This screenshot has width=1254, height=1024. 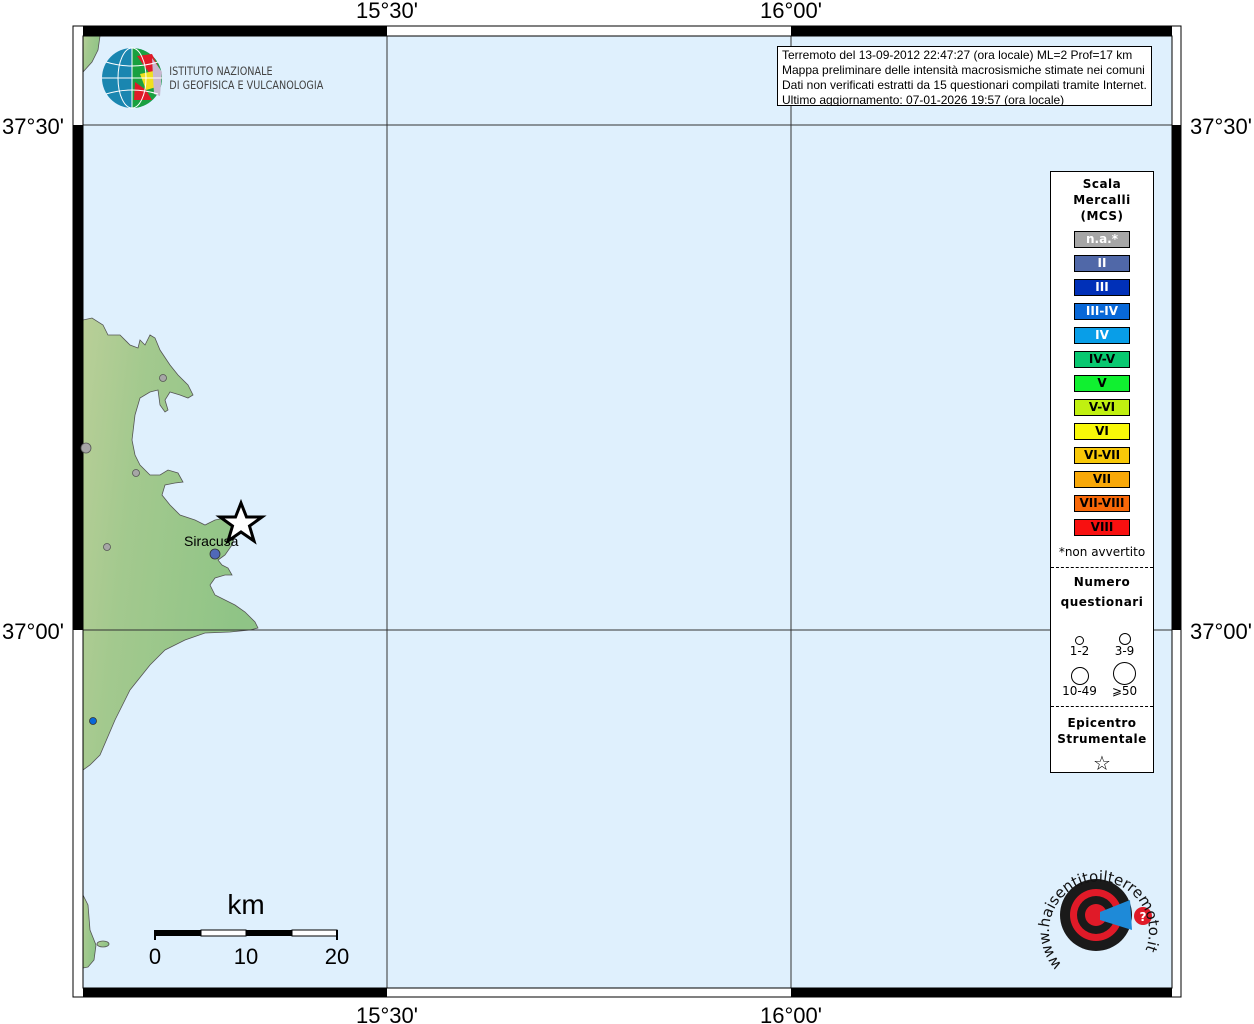 I want to click on epicentro-title: Epicentro Strumentale, so click(x=1102, y=731).